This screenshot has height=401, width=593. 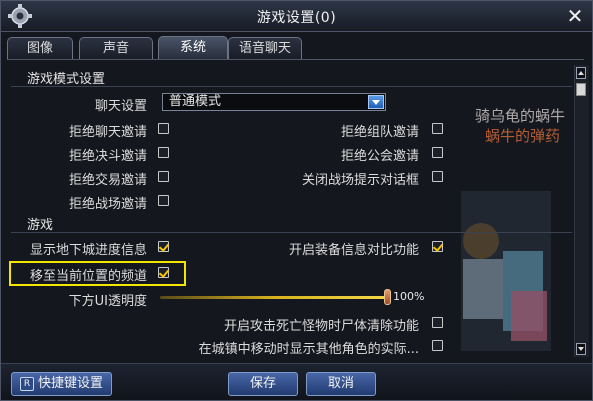 What do you see at coordinates (581, 211) in the screenshot?
I see `scrollbar-track` at bounding box center [581, 211].